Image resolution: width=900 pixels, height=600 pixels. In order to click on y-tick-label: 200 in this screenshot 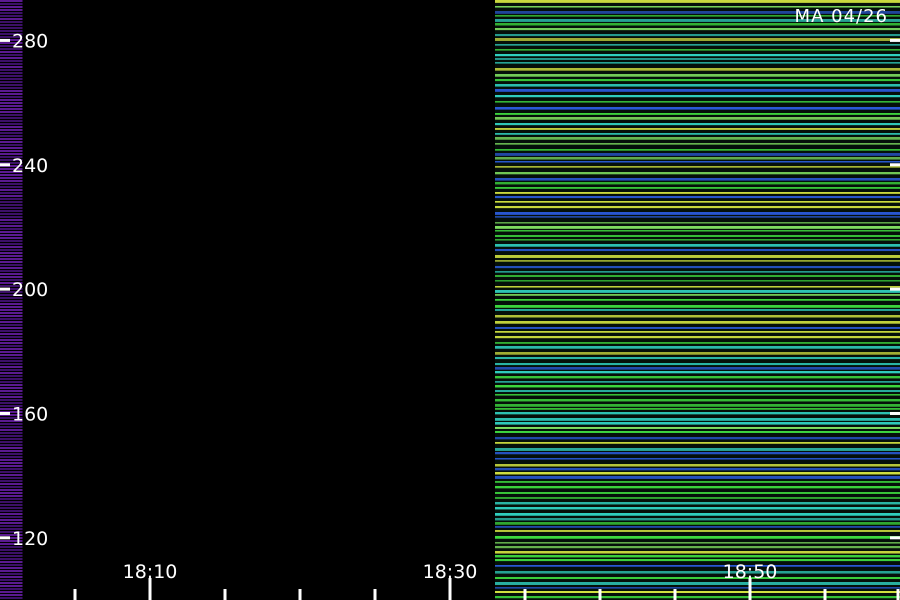, I will do `click(30, 290)`.